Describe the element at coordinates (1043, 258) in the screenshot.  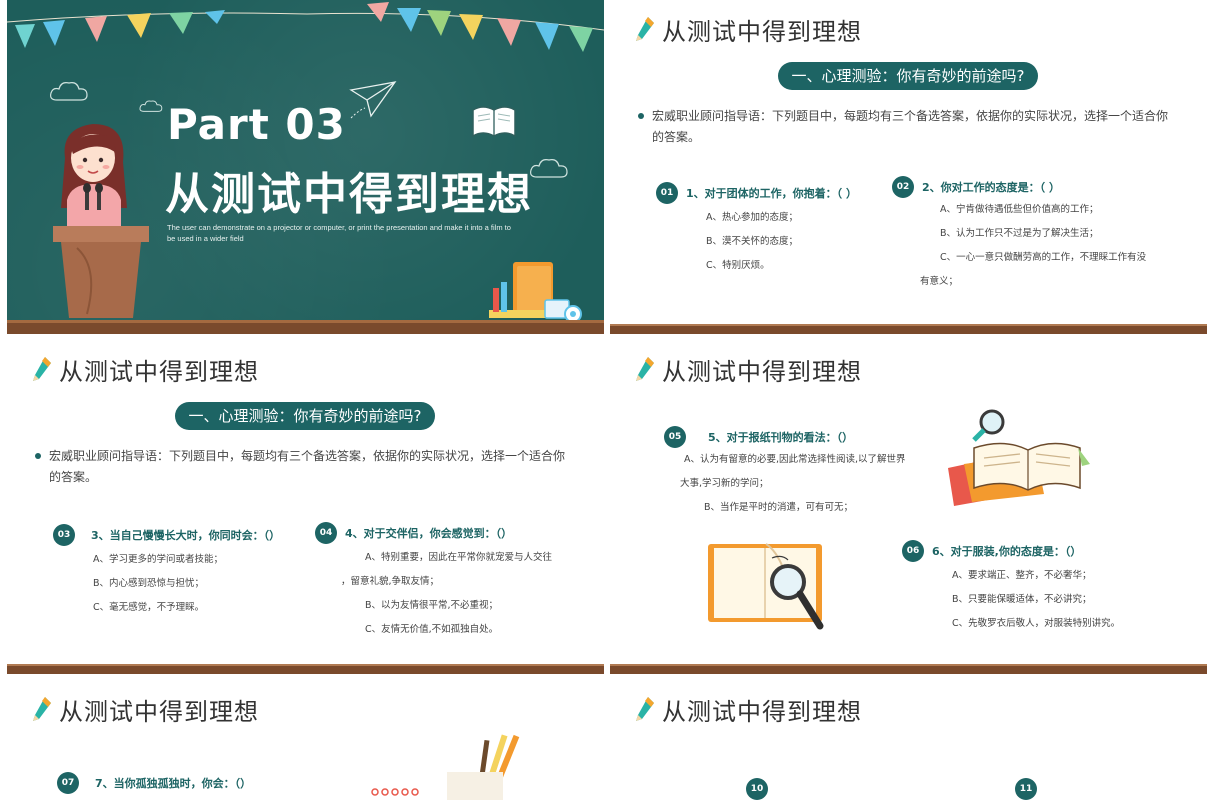
I see `answer-option: C、一心一意只做酬劳高的工作，不理睬工作有没` at that location.